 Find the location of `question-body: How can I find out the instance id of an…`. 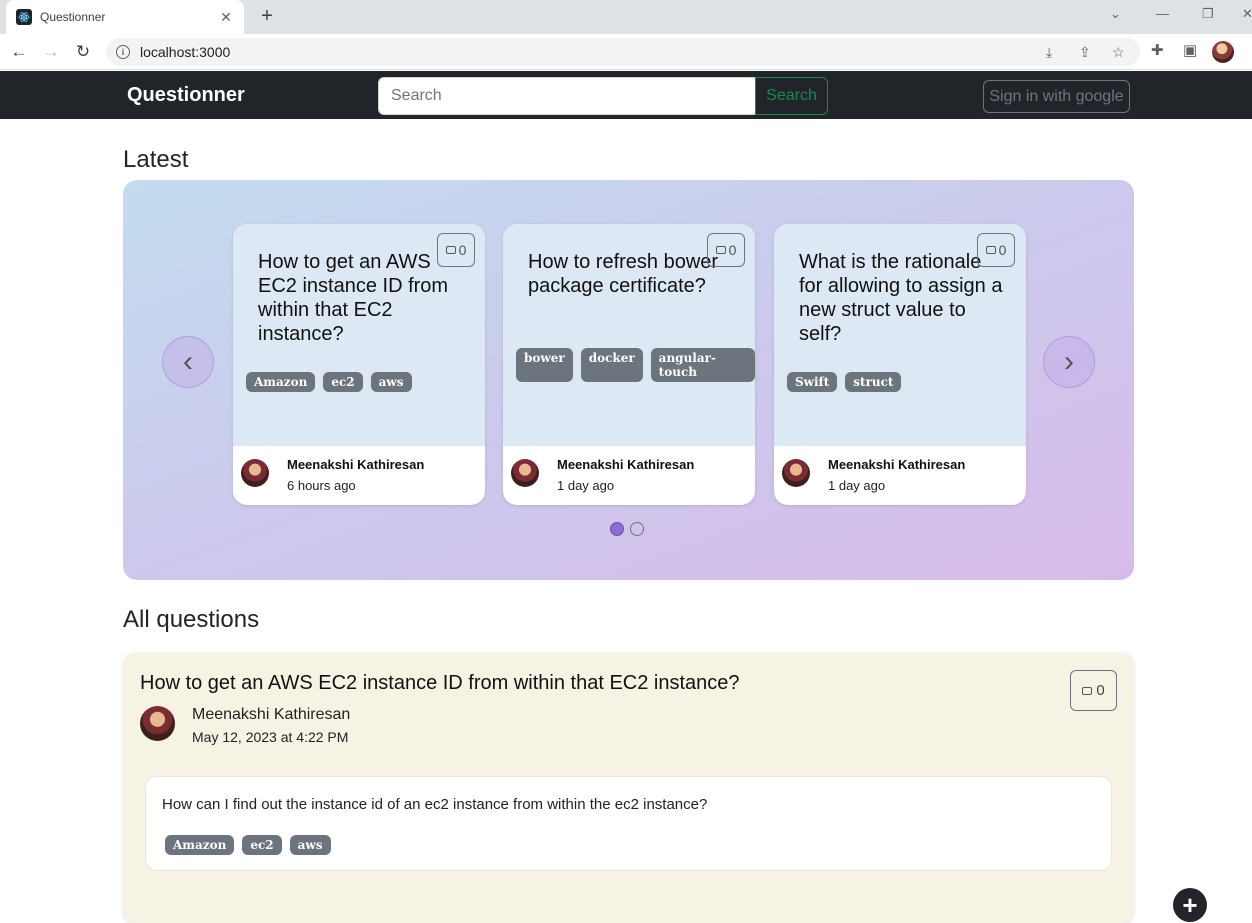

question-body: How can I find out the instance id of an… is located at coordinates (628, 823).